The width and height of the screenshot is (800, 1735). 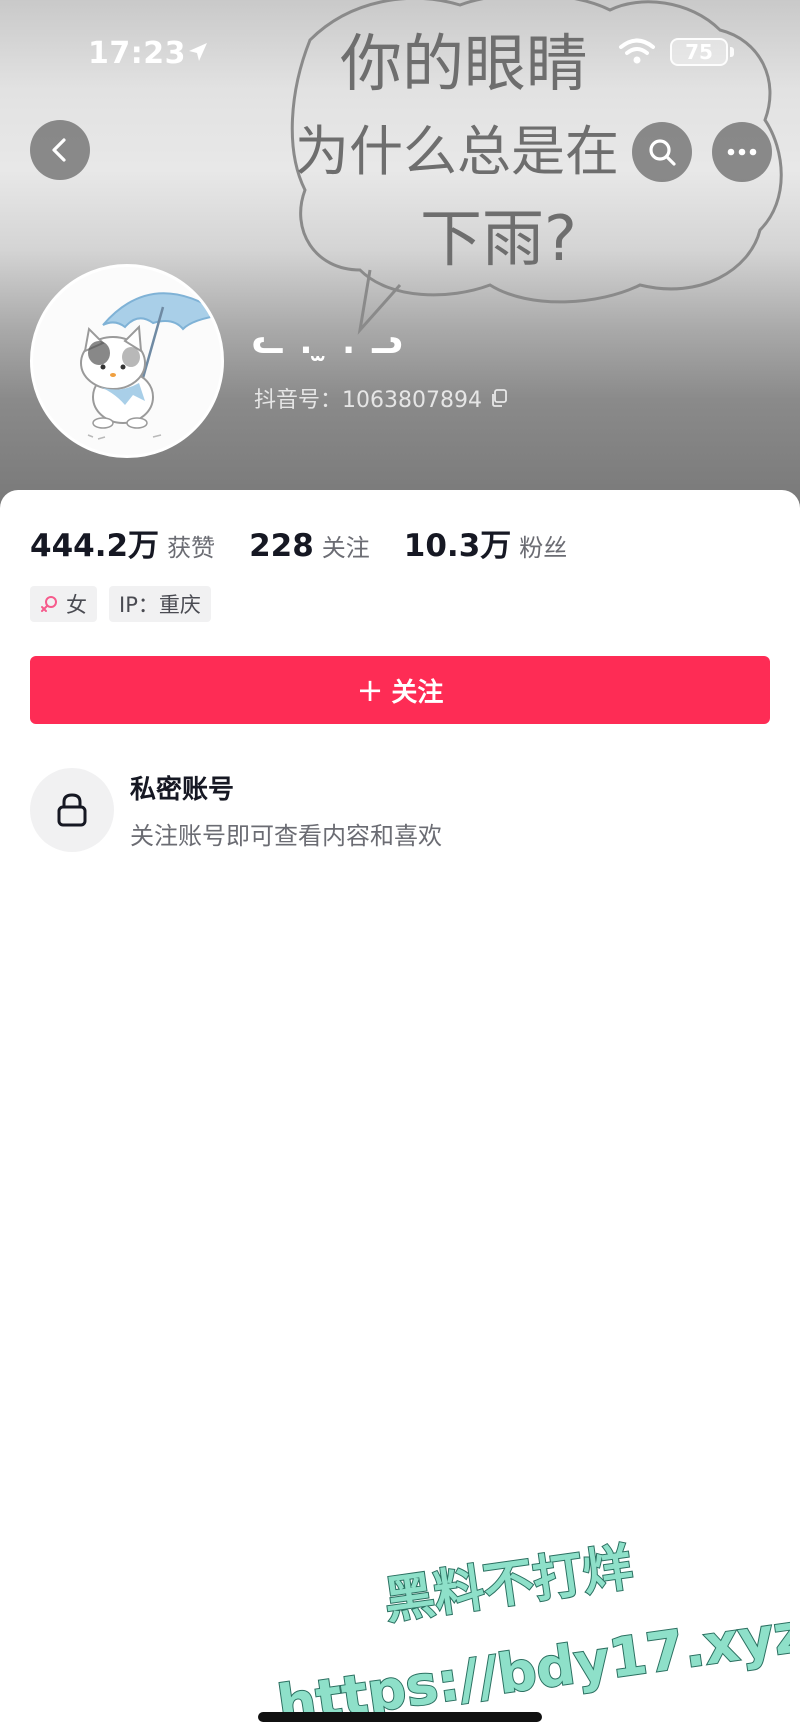 What do you see at coordinates (637, 51) in the screenshot?
I see `wifi-icon` at bounding box center [637, 51].